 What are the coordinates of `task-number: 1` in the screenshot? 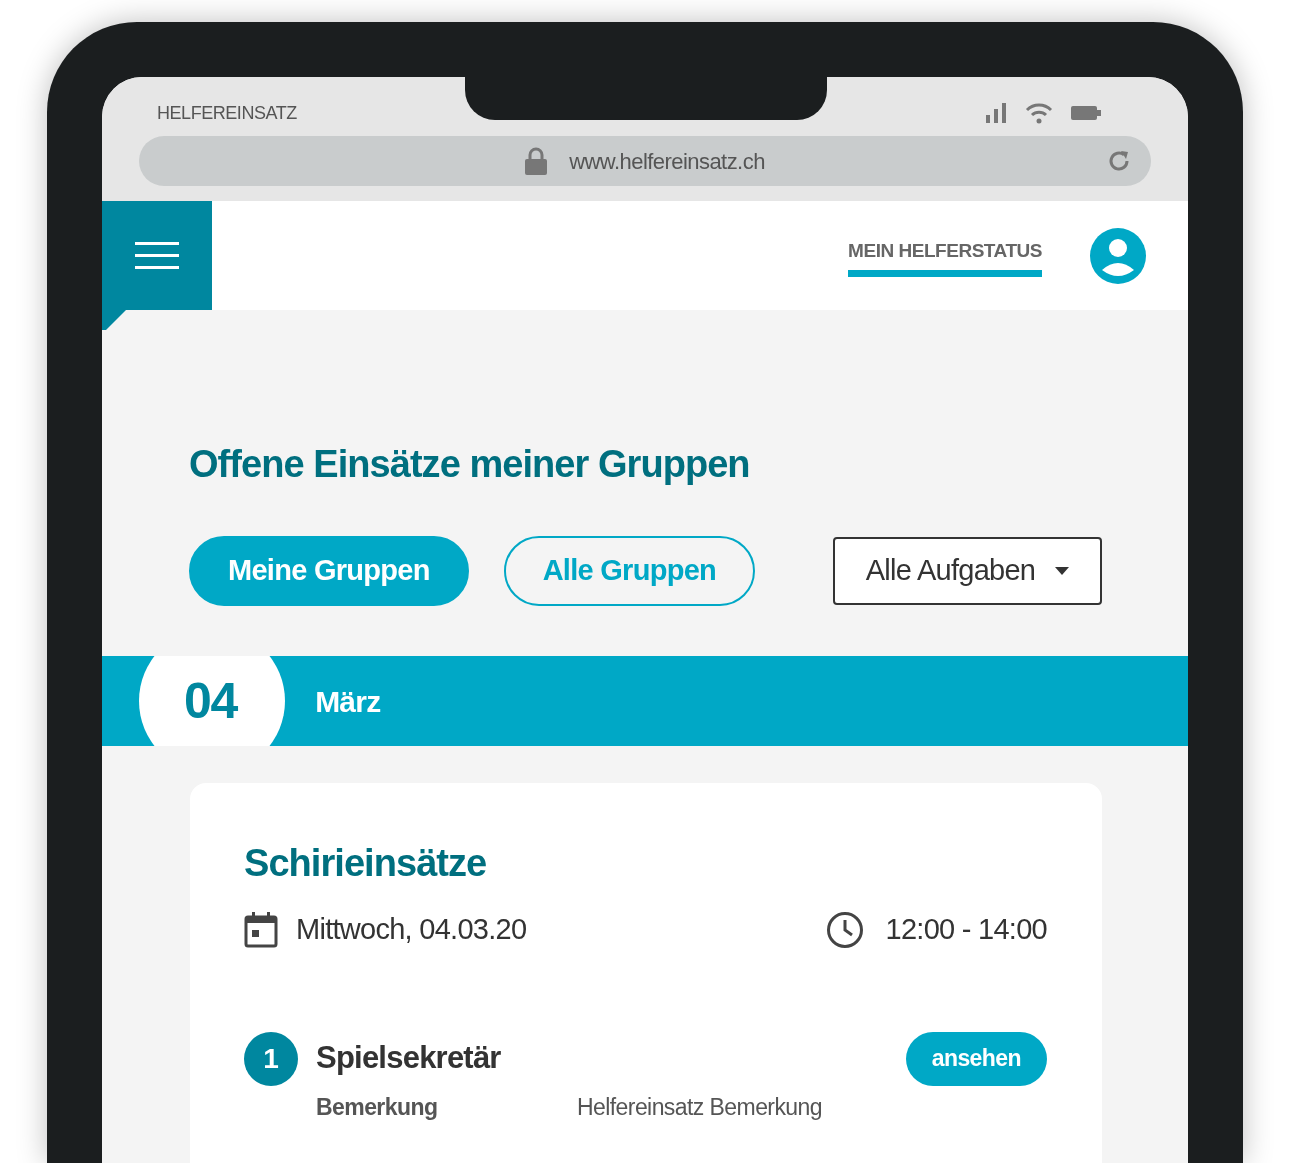 It's located at (271, 1058).